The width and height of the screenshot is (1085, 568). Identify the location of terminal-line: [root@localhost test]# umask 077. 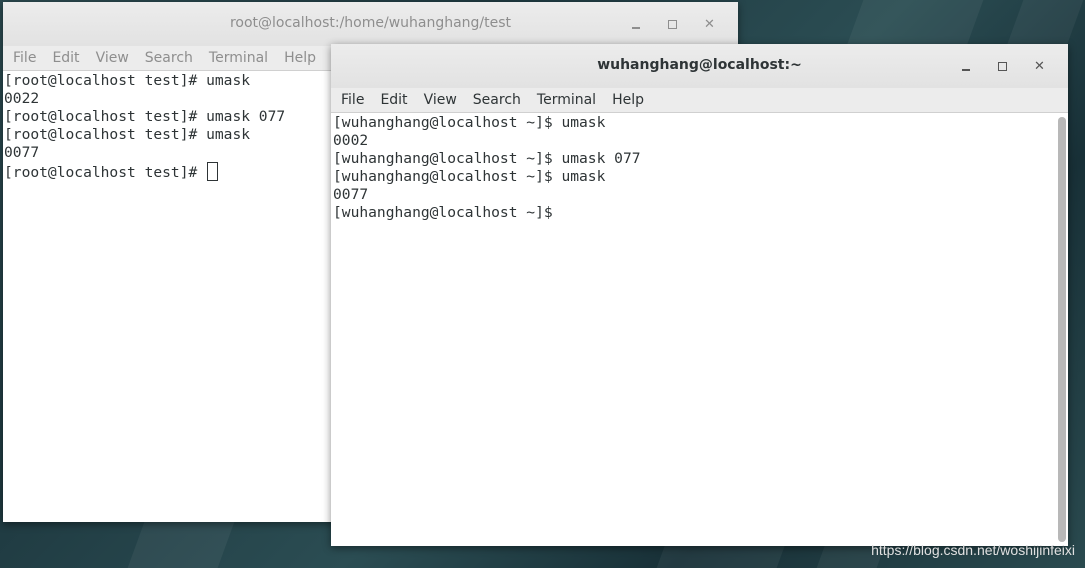
(145, 116).